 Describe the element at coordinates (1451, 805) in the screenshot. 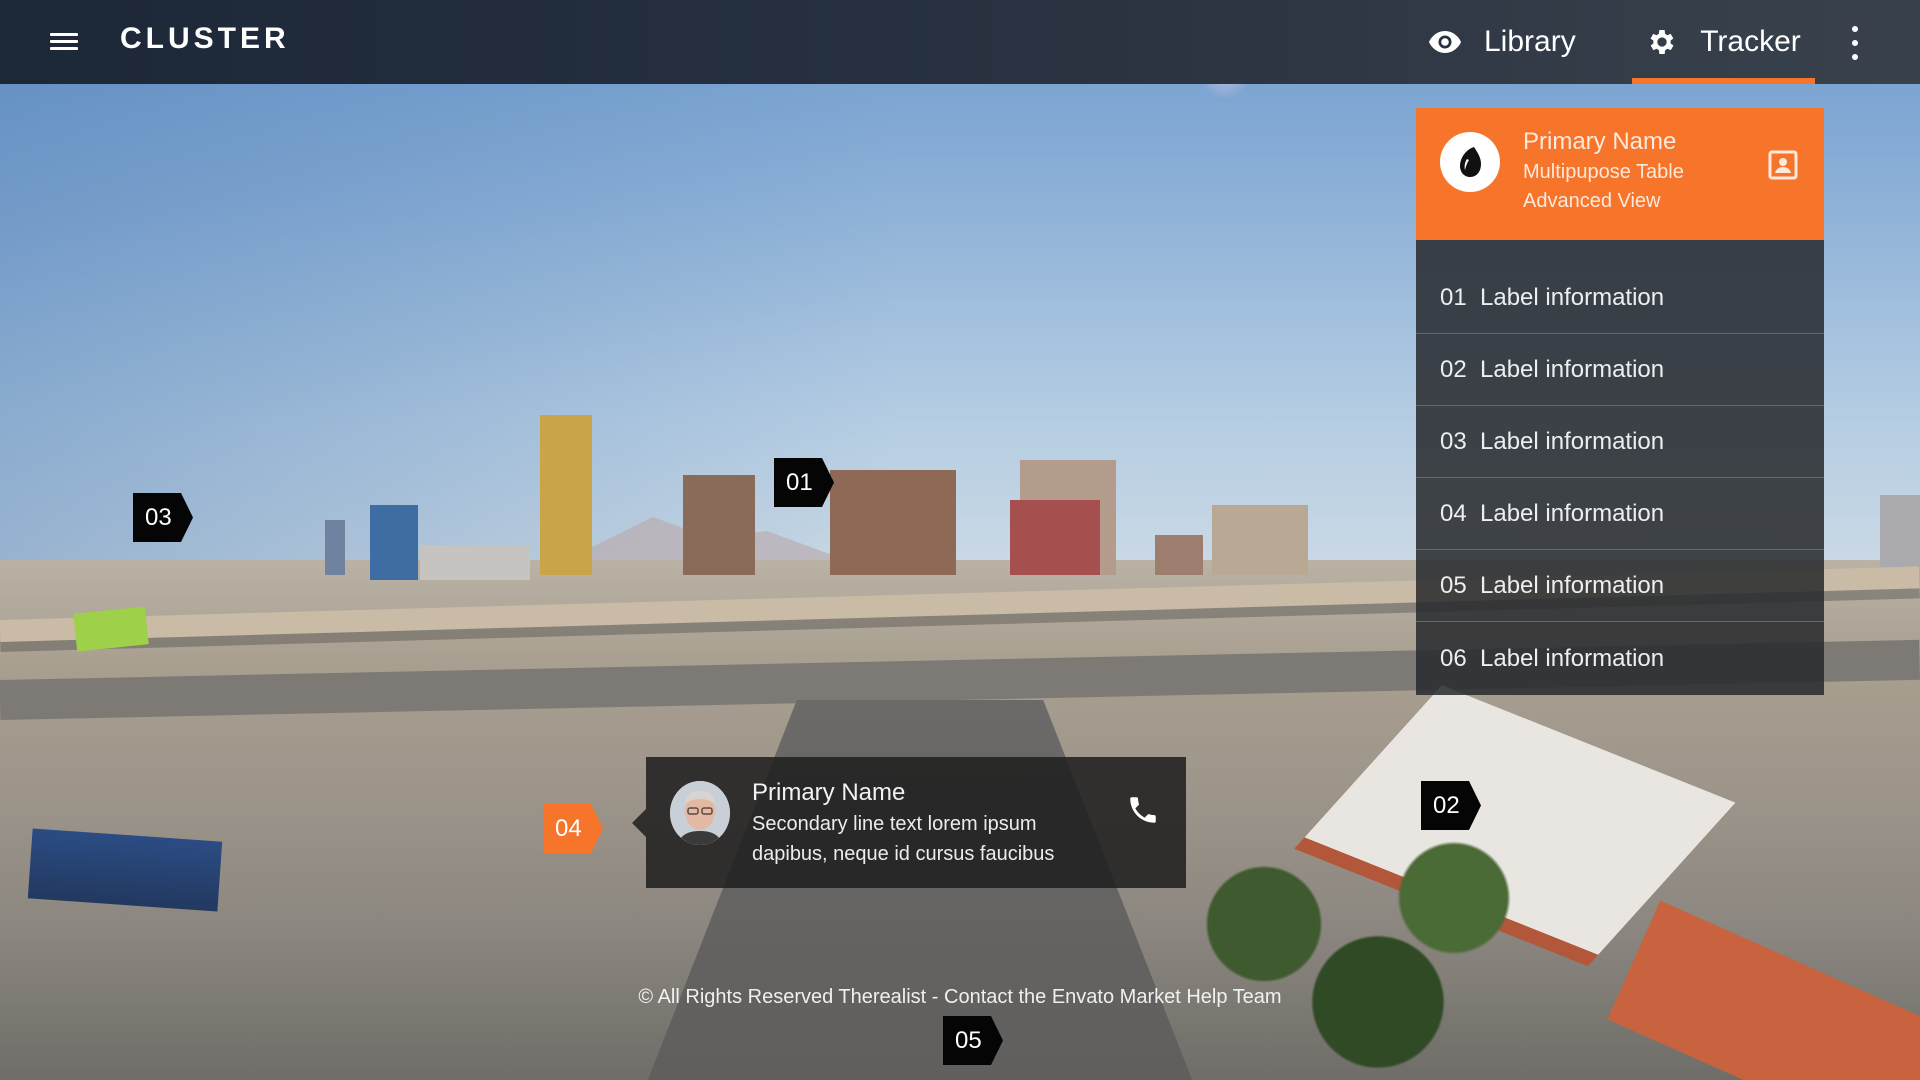

I see `map-marker-02: 02` at that location.